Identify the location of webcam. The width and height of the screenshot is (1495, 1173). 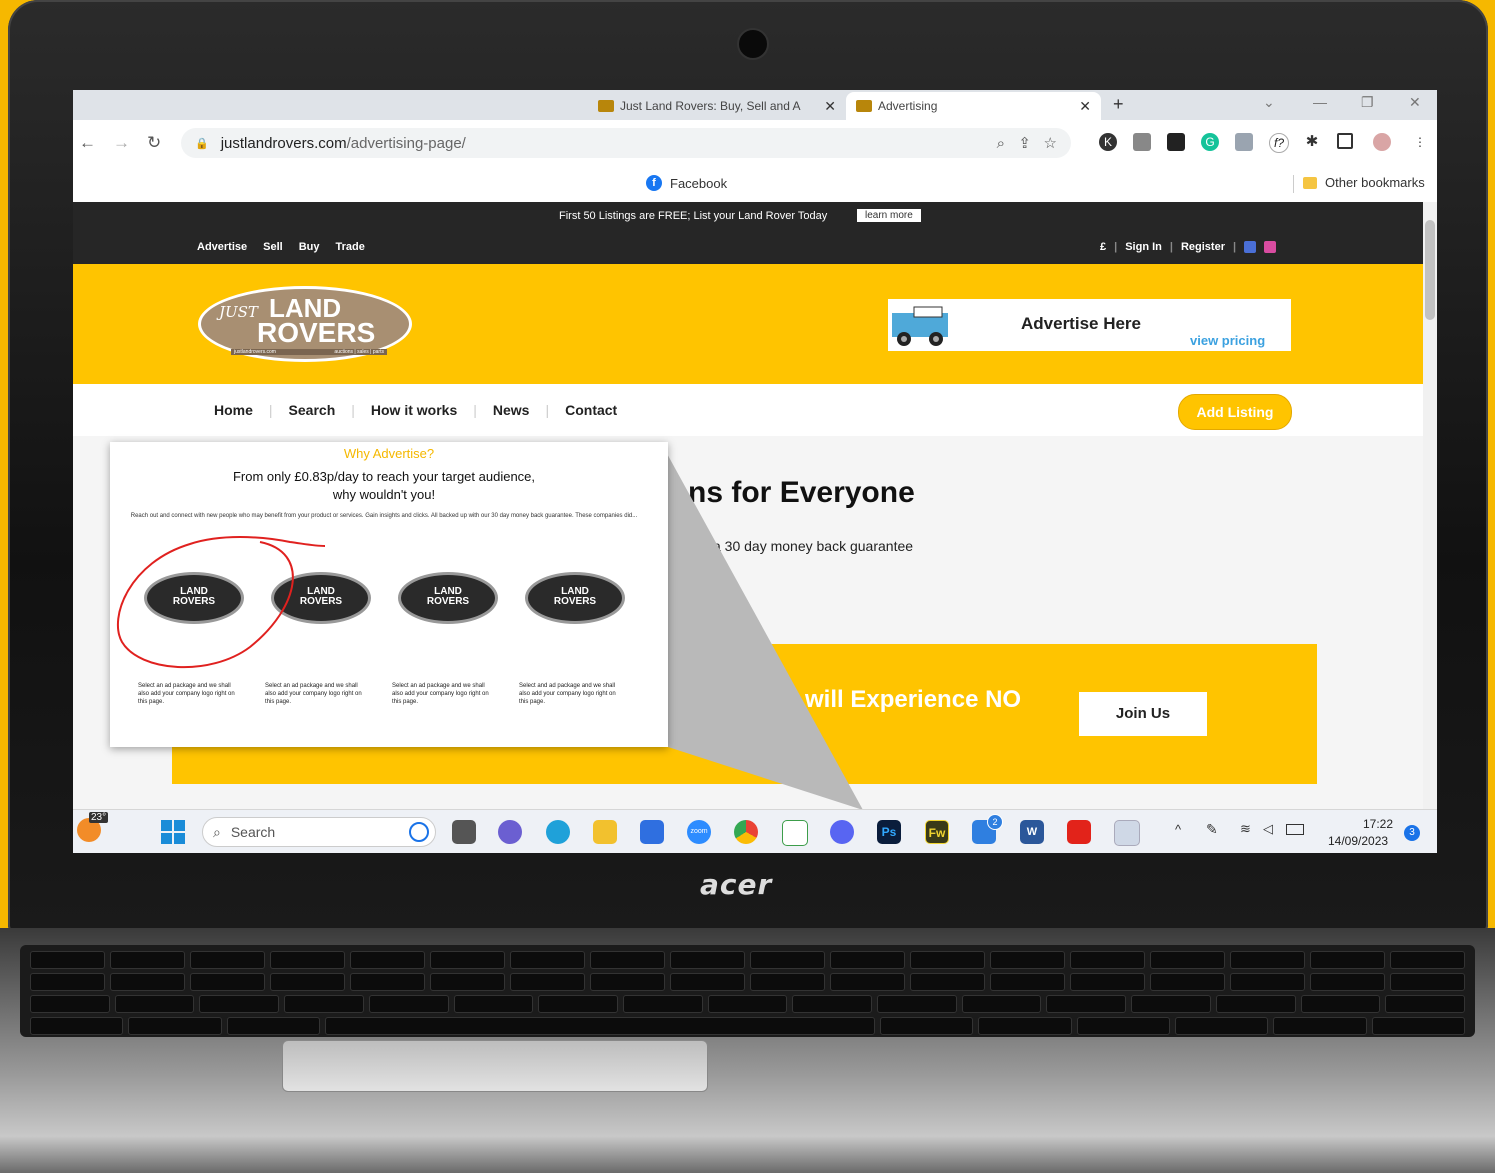
(753, 44).